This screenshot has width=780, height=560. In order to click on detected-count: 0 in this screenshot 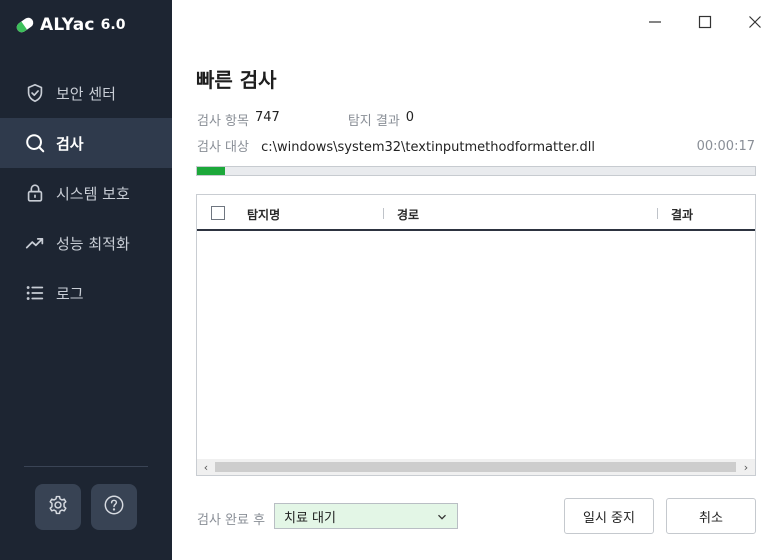, I will do `click(410, 117)`.